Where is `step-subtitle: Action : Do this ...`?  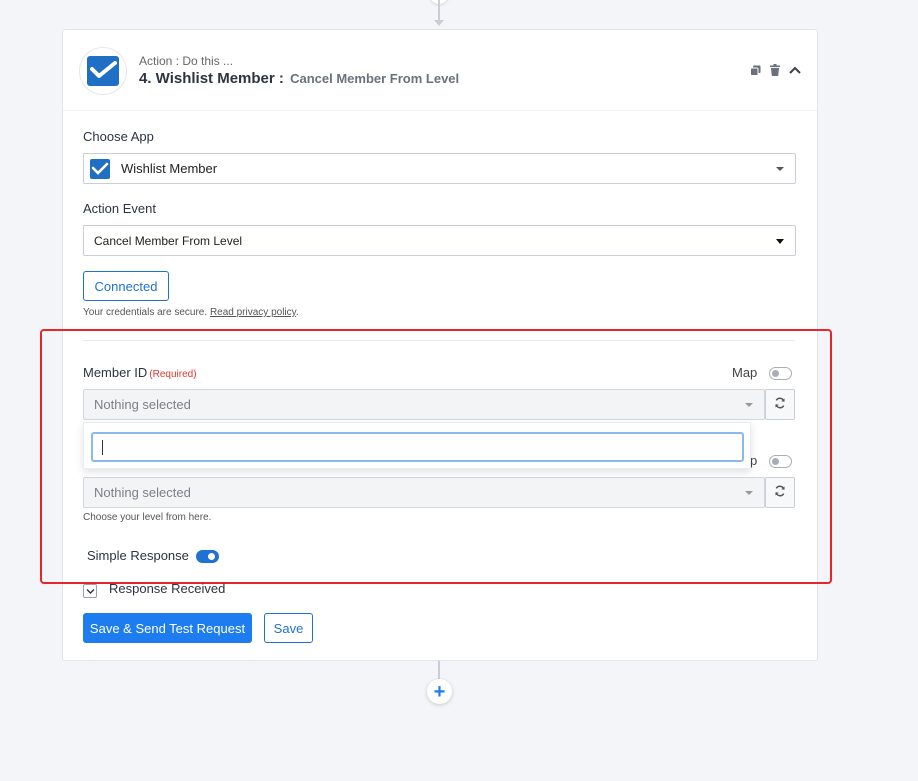 step-subtitle: Action : Do this ... is located at coordinates (186, 61).